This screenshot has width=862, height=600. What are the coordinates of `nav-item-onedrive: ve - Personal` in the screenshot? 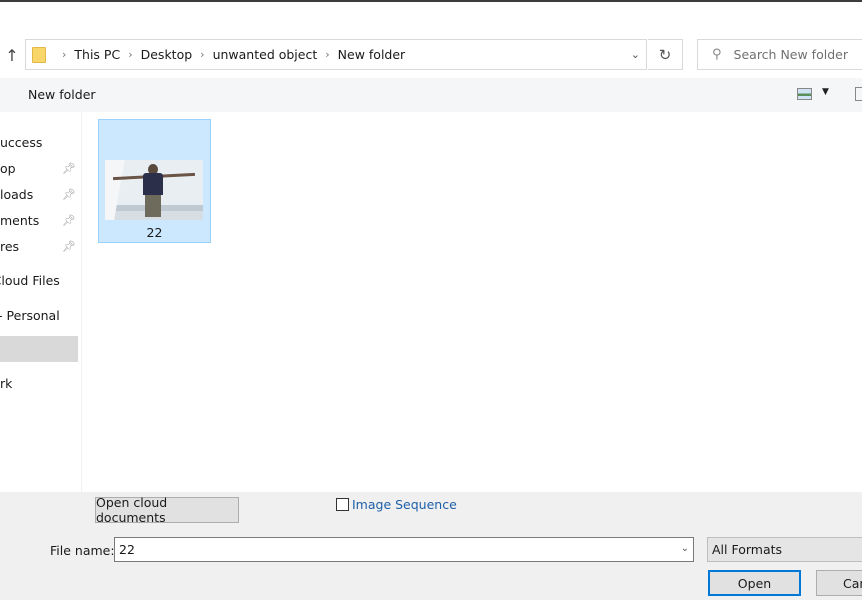 It's located at (40, 315).